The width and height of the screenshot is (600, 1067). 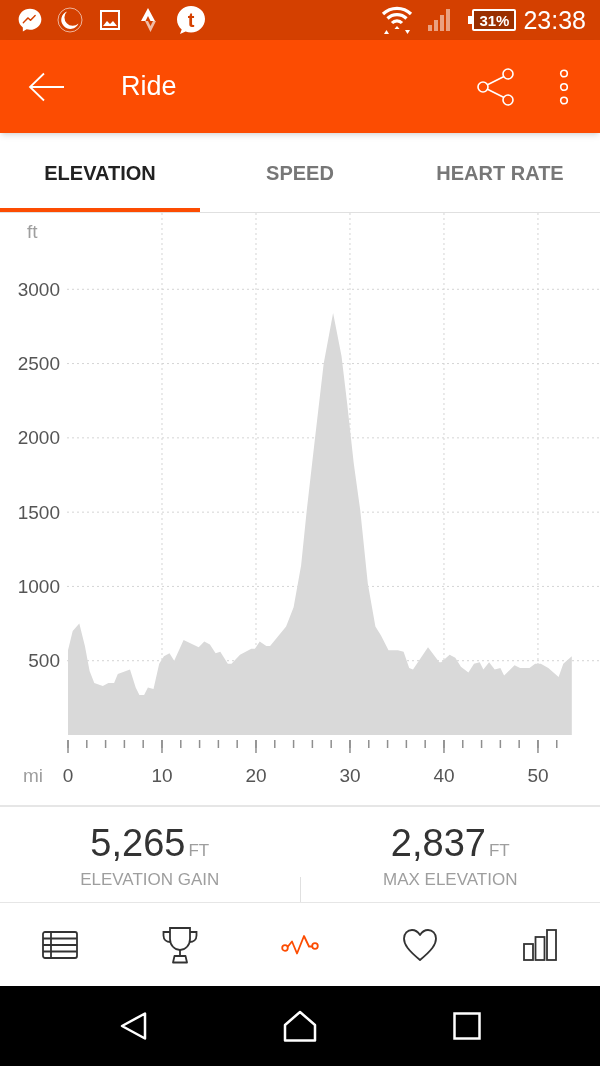 What do you see at coordinates (32, 231) in the screenshot?
I see `y-unit-label: ft` at bounding box center [32, 231].